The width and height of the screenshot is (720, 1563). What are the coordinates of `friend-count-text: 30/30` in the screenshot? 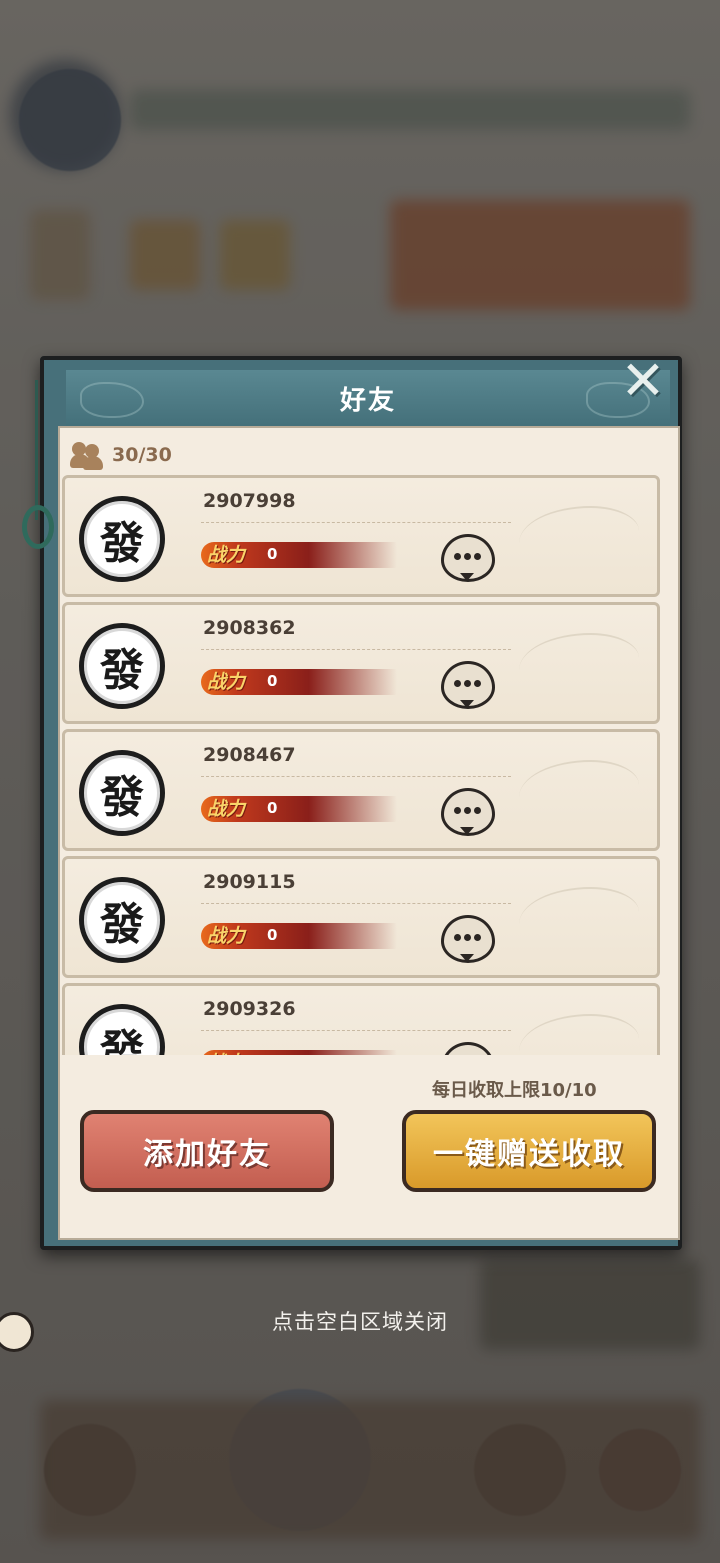 It's located at (142, 455).